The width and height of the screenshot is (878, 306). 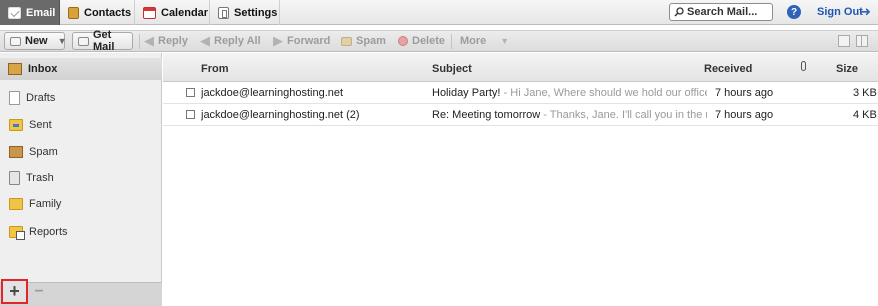 What do you see at coordinates (278, 40) in the screenshot?
I see `forward-icon: ▶` at bounding box center [278, 40].